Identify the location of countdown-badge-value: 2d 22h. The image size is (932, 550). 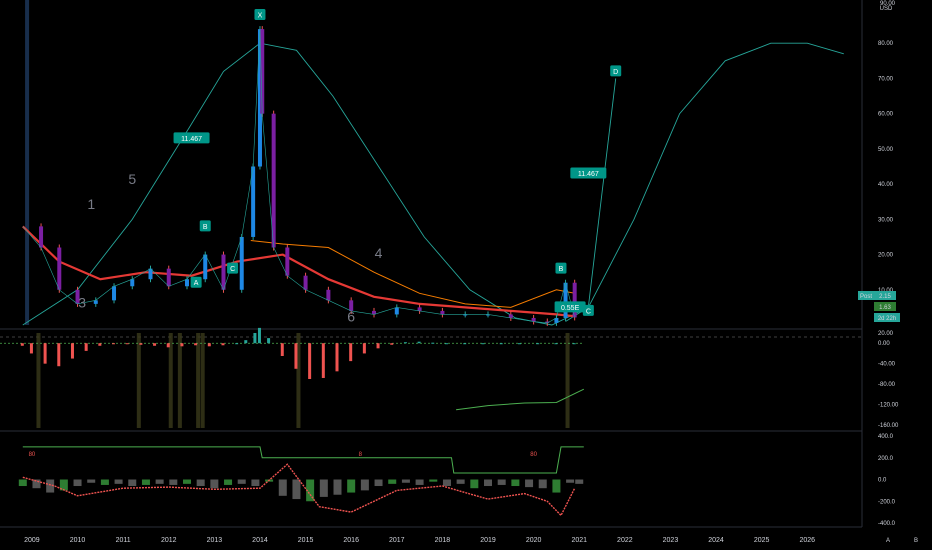
(887, 319).